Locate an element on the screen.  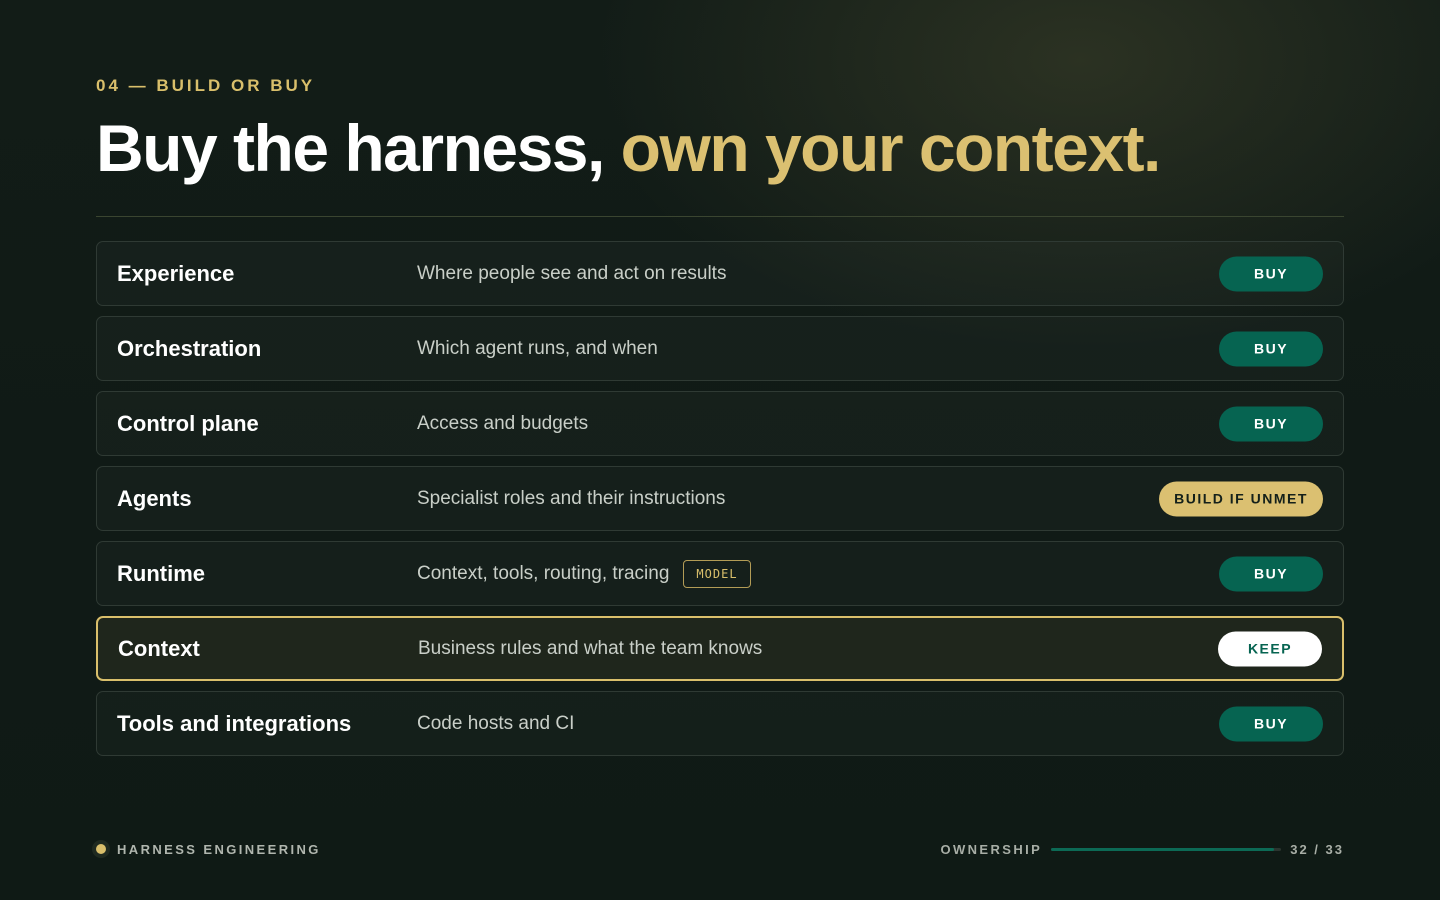
progress-bar is located at coordinates (1166, 849).